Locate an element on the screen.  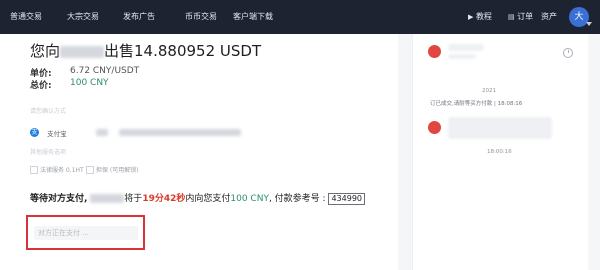
message-avatar is located at coordinates (434, 127).